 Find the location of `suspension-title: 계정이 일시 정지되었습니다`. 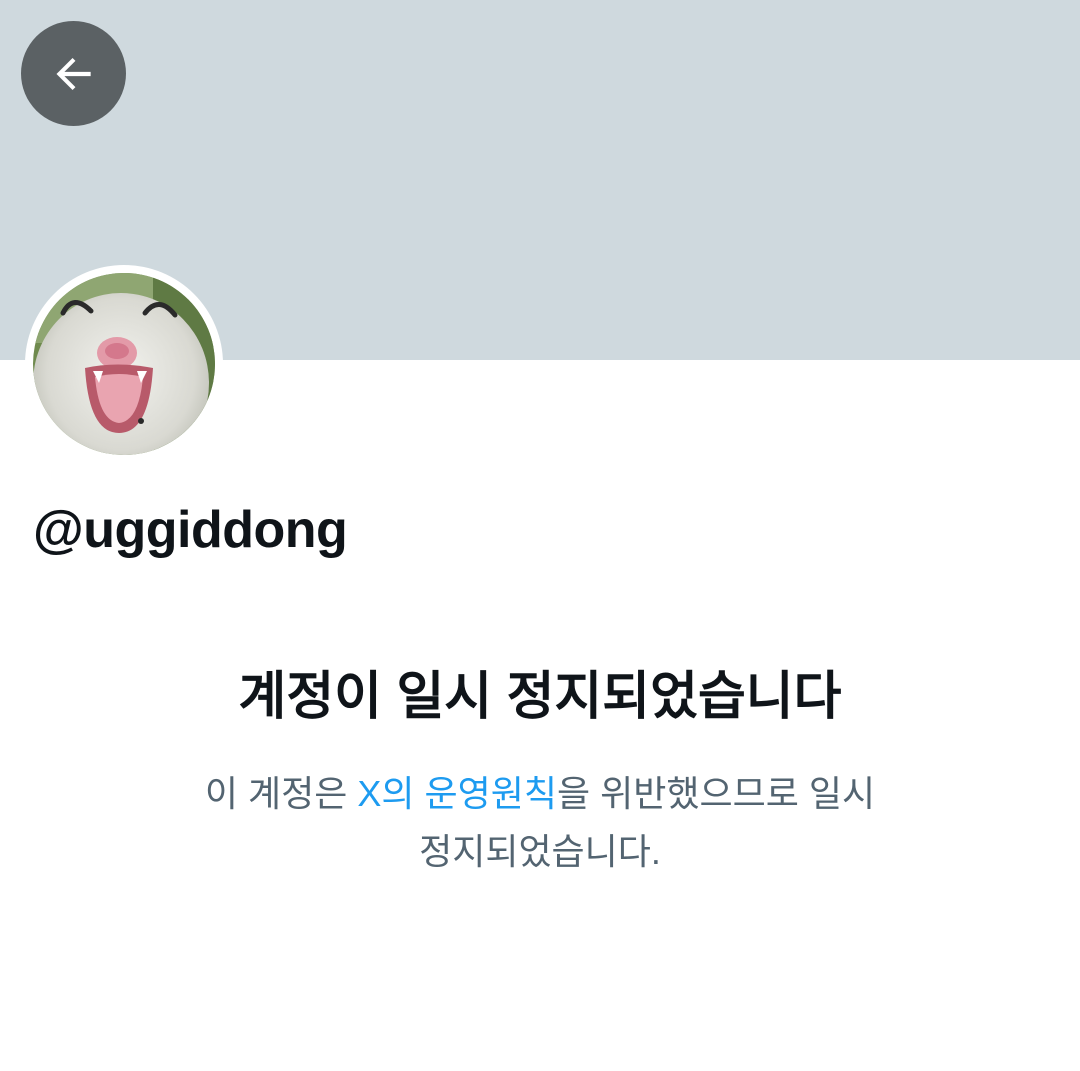

suspension-title: 계정이 일시 정지되었습니다 is located at coordinates (540, 697).